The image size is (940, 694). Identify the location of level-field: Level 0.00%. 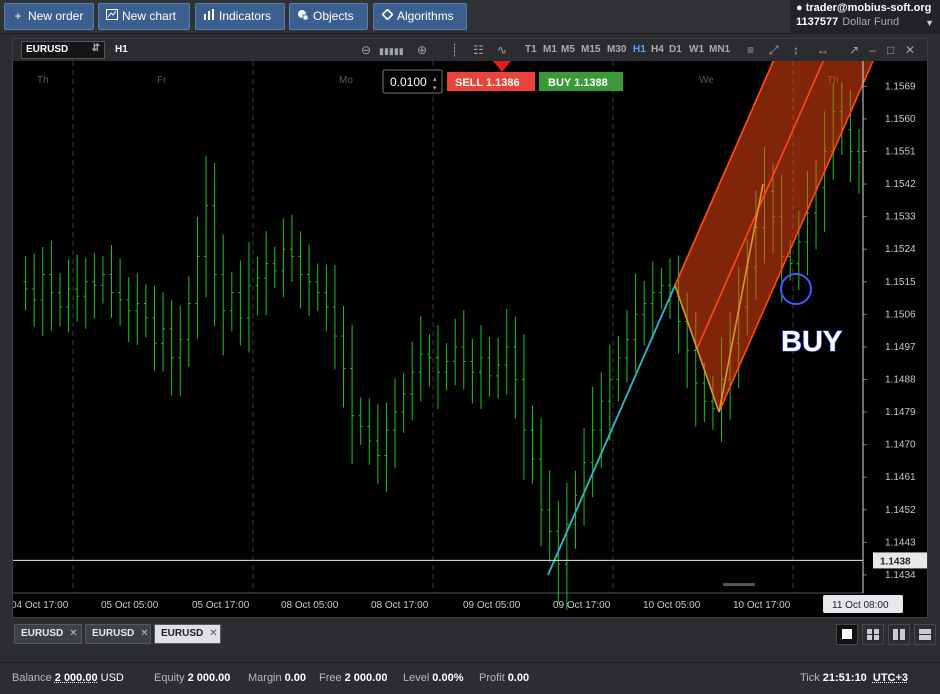
(433, 678).